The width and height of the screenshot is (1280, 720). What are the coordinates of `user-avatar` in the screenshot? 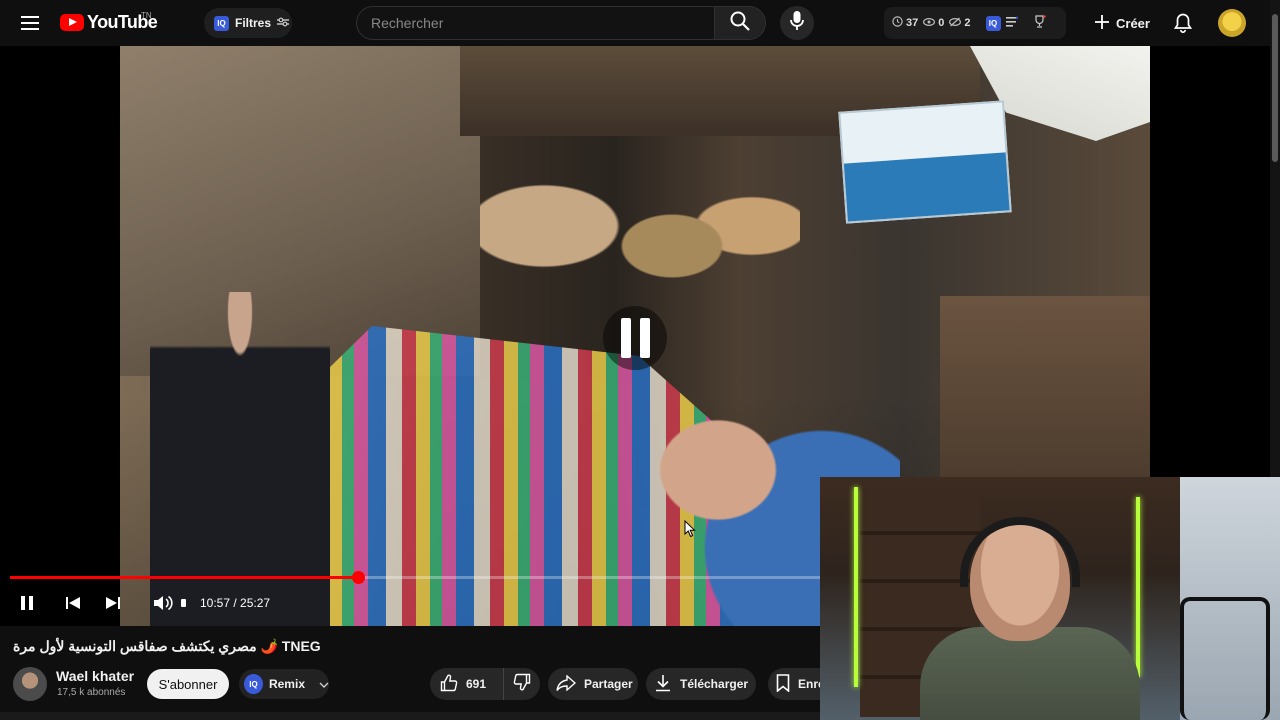 It's located at (1232, 23).